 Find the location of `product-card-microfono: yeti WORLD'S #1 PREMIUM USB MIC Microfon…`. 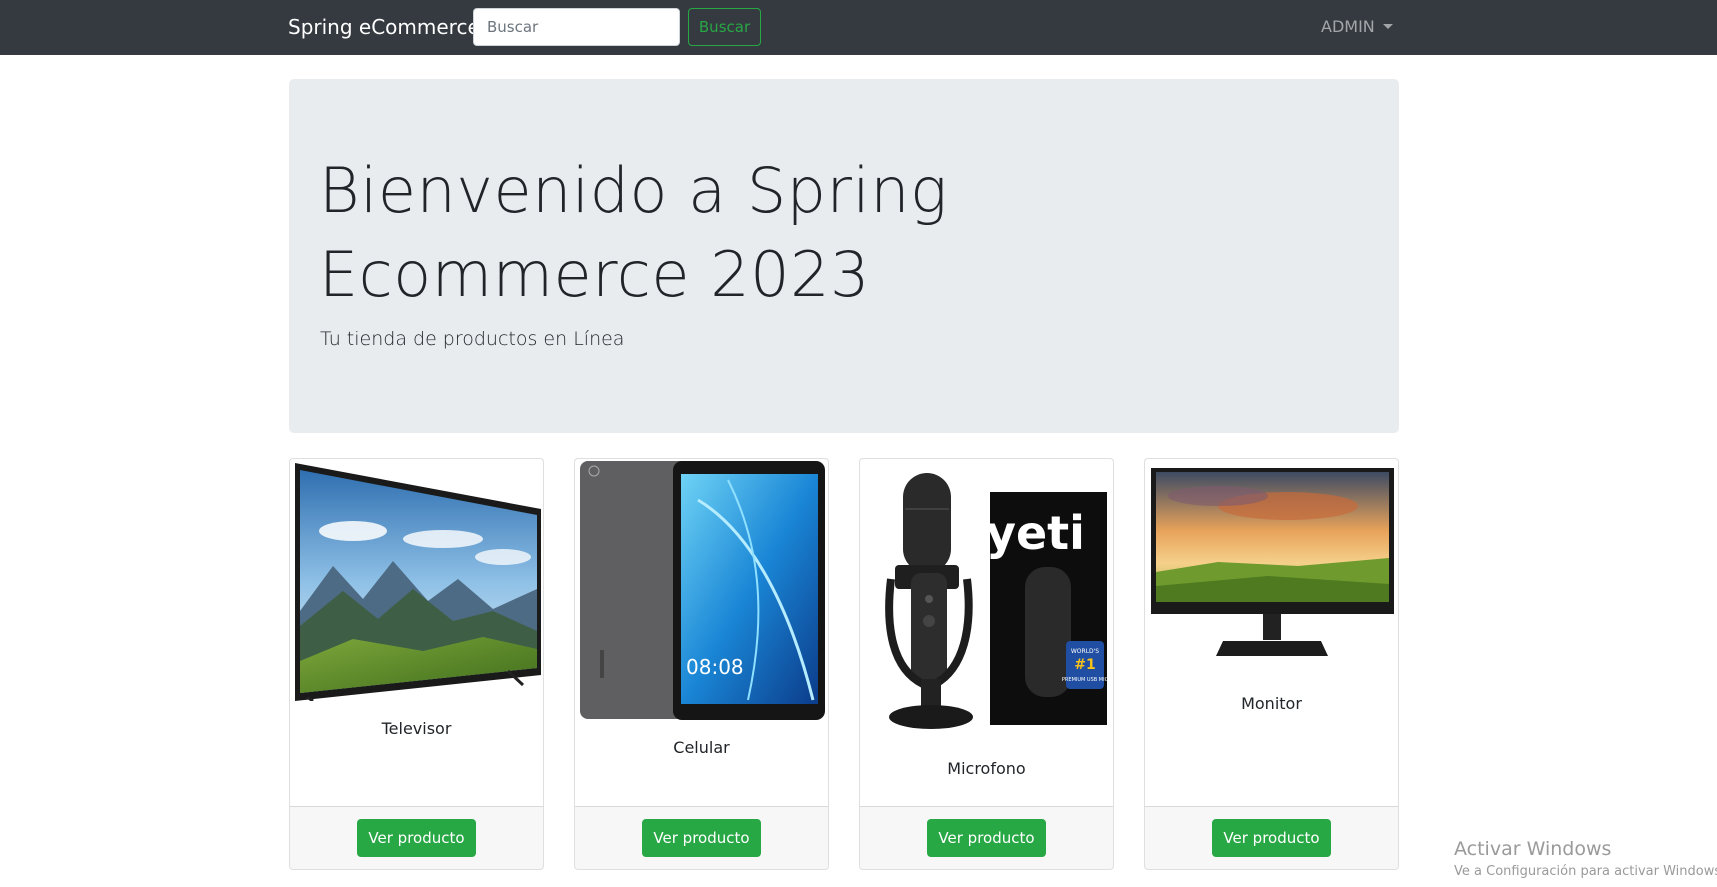

product-card-microfono: yeti WORLD'S #1 PREMIUM USB MIC Microfon… is located at coordinates (986, 664).